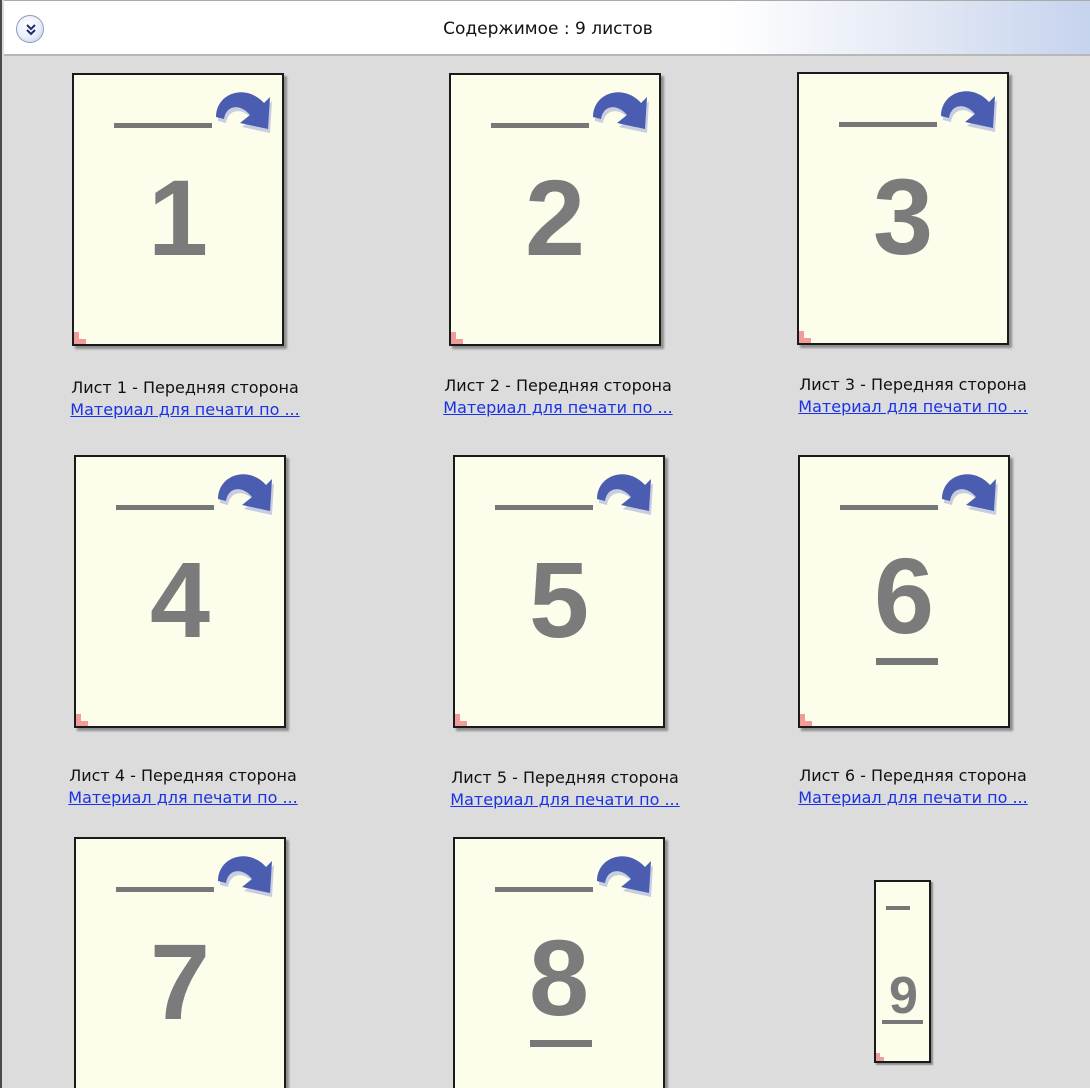 Image resolution: width=1090 pixels, height=1088 pixels. What do you see at coordinates (559, 599) in the screenshot?
I see `sheet-number: 5` at bounding box center [559, 599].